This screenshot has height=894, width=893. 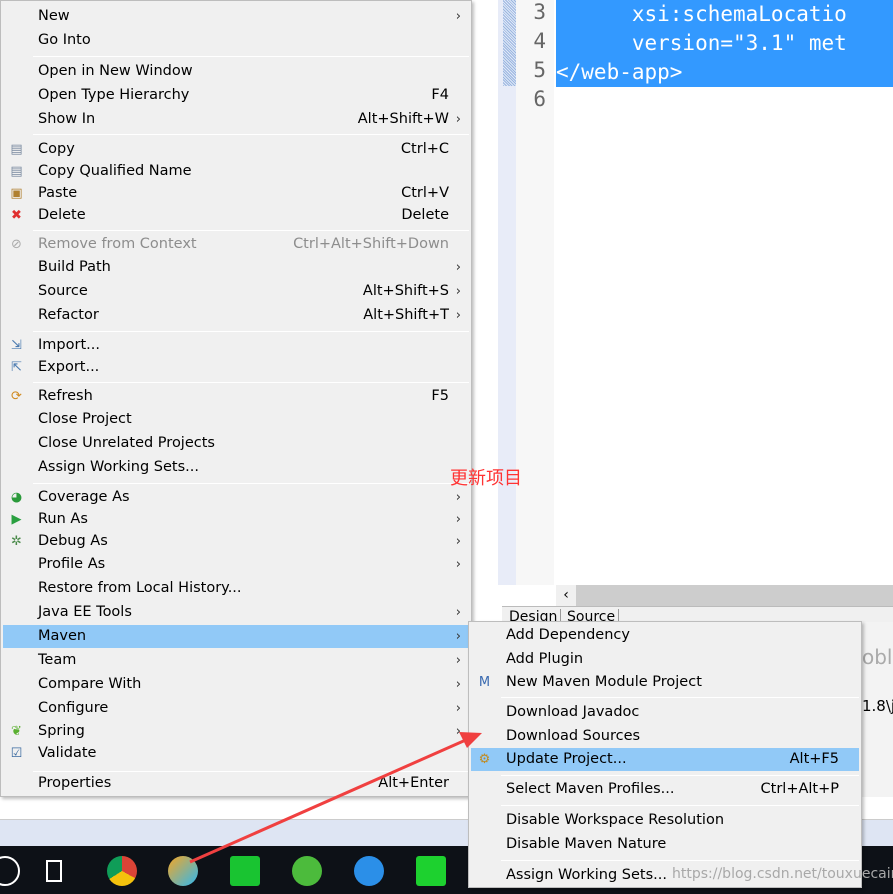 I want to click on menu-item-compare-with: Compare With ›, so click(x=236, y=684).